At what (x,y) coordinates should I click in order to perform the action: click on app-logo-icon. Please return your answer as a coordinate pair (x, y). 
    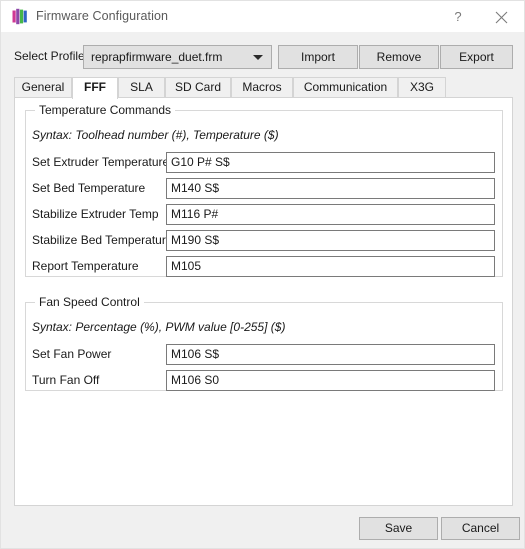
    Looking at the image, I should click on (20, 16).